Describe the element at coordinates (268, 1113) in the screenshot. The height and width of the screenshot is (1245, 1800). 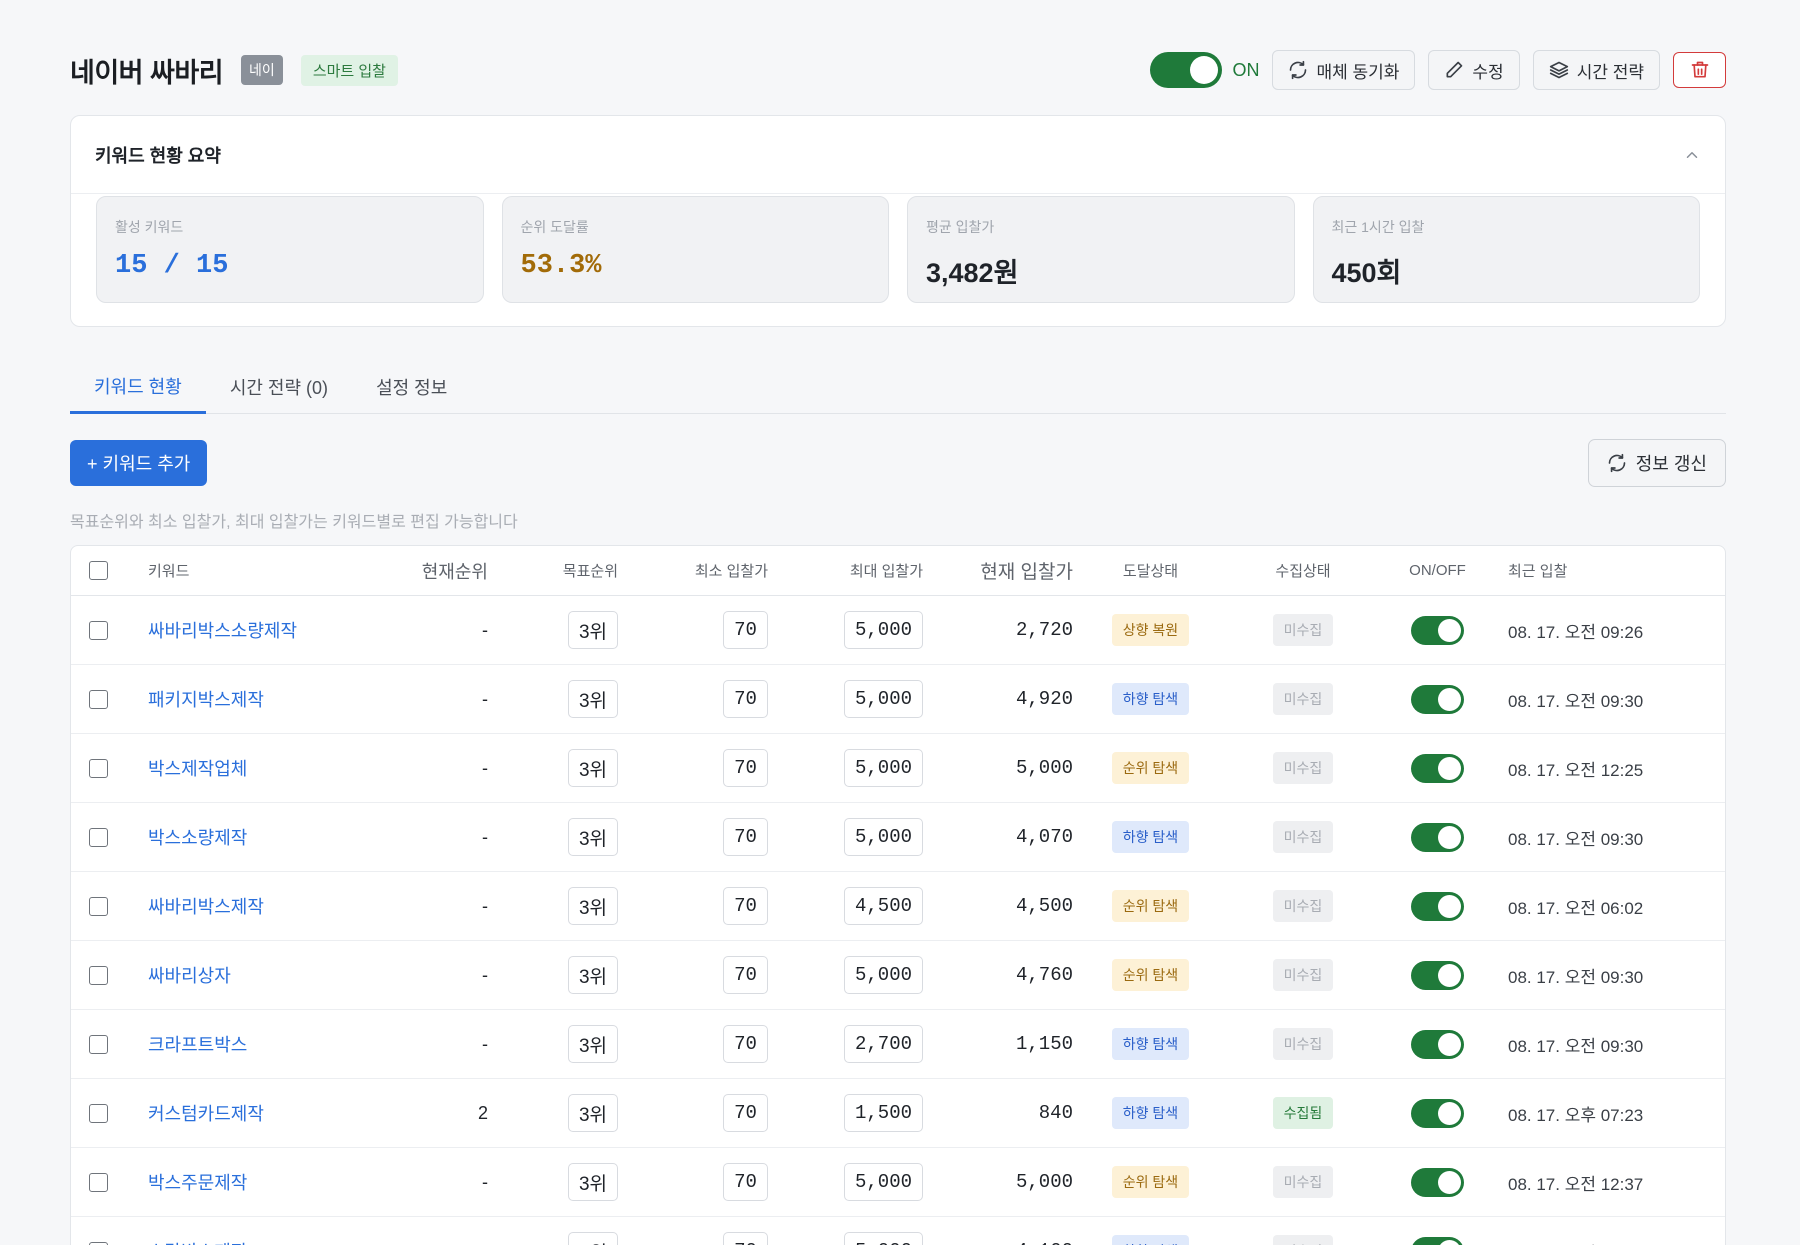
I see `keyword-link: 커스텀카드제작` at that location.